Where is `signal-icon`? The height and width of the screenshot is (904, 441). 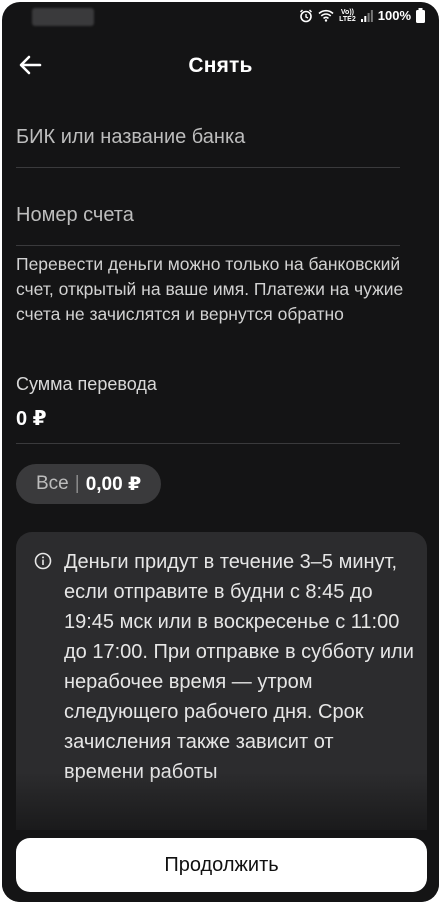 signal-icon is located at coordinates (366, 15).